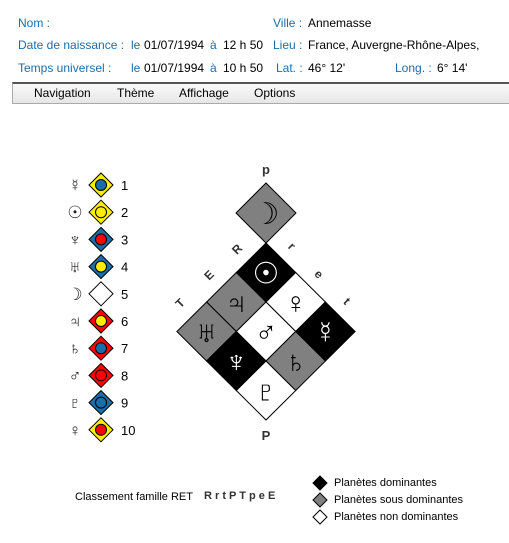 This screenshot has height=543, width=509. Describe the element at coordinates (266, 169) in the screenshot. I see `top-label: p` at that location.